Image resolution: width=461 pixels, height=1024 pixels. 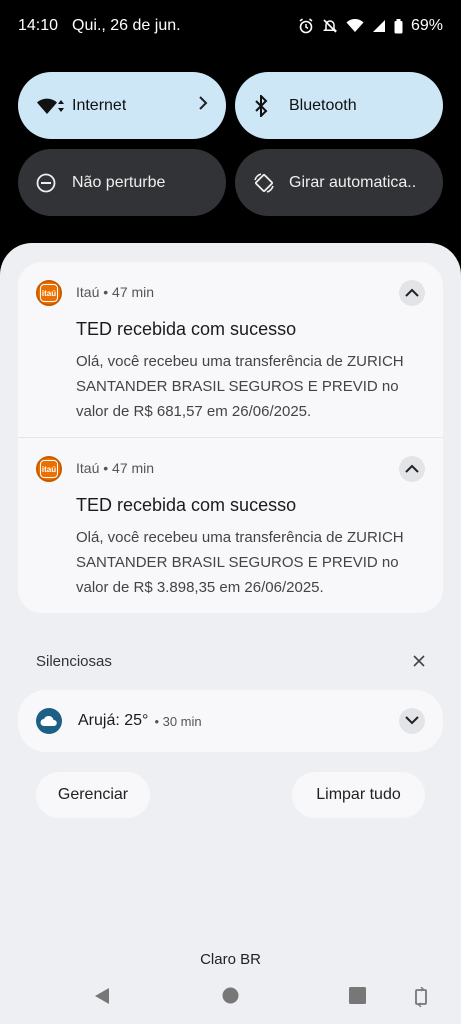 What do you see at coordinates (126, 25) in the screenshot?
I see `status-date: Qui., 26 de jun.` at bounding box center [126, 25].